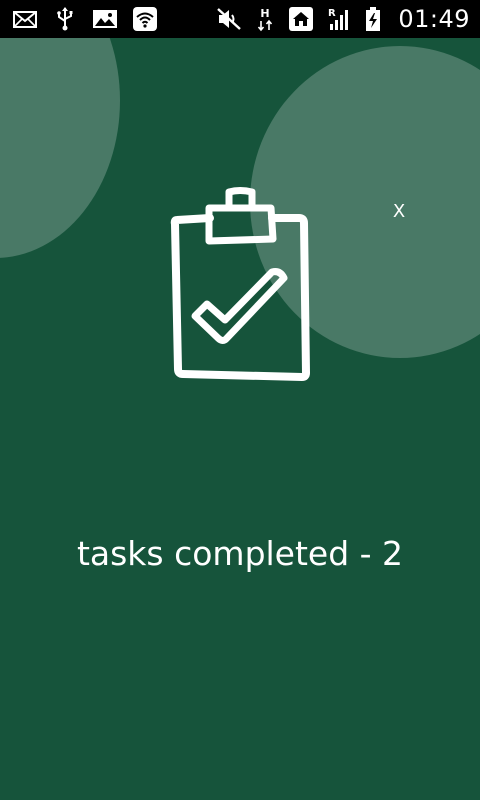 The image size is (480, 800). Describe the element at coordinates (301, 19) in the screenshot. I see `home-icon` at that location.